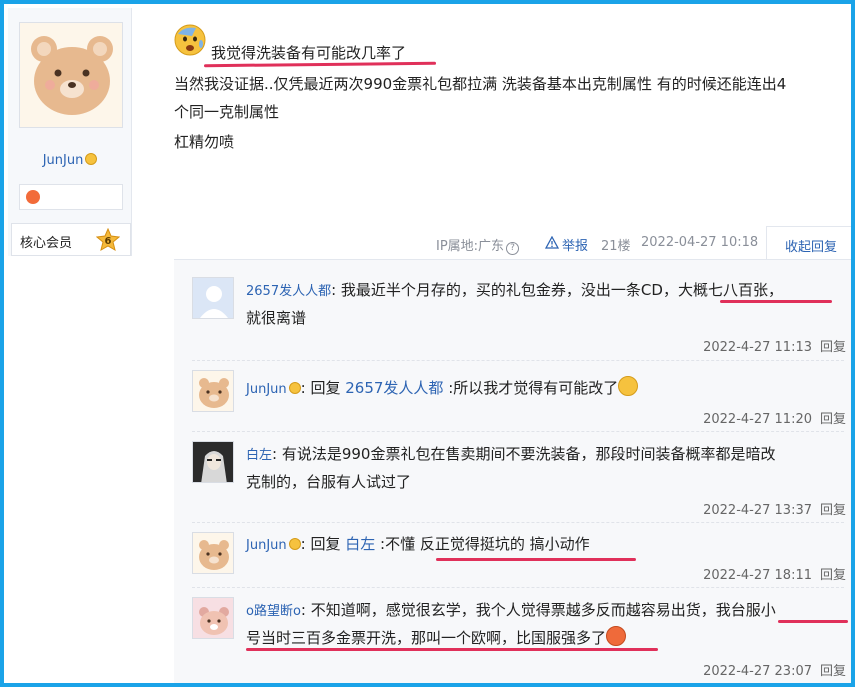  Describe the element at coordinates (757, 419) in the screenshot. I see `reply-time: 2022-4-27 11:20` at that location.